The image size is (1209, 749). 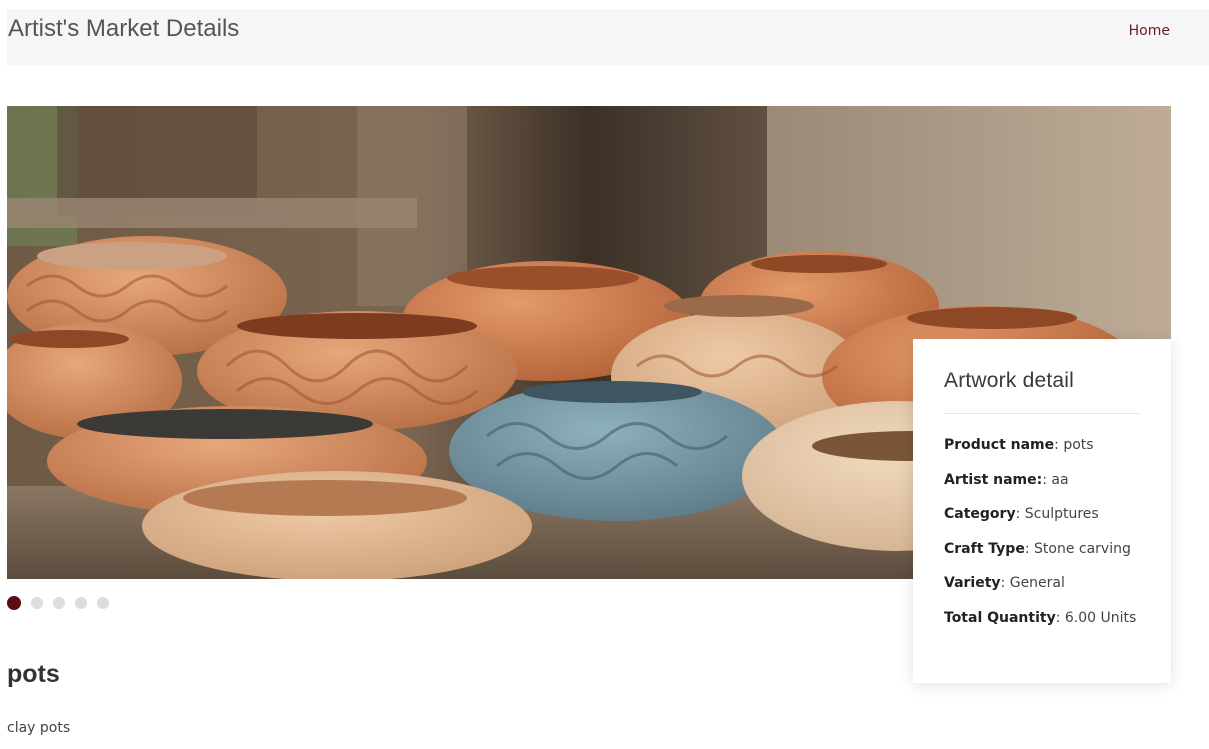 I want to click on detail-label: Category, so click(x=980, y=514).